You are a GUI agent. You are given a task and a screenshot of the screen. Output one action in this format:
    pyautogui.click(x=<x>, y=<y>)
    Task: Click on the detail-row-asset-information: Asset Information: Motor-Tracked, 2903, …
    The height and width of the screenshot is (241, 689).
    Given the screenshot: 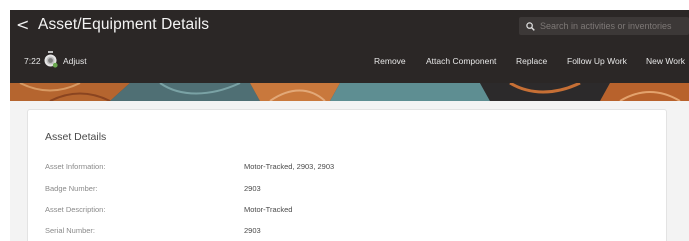 What is the action you would take?
    pyautogui.click(x=345, y=168)
    